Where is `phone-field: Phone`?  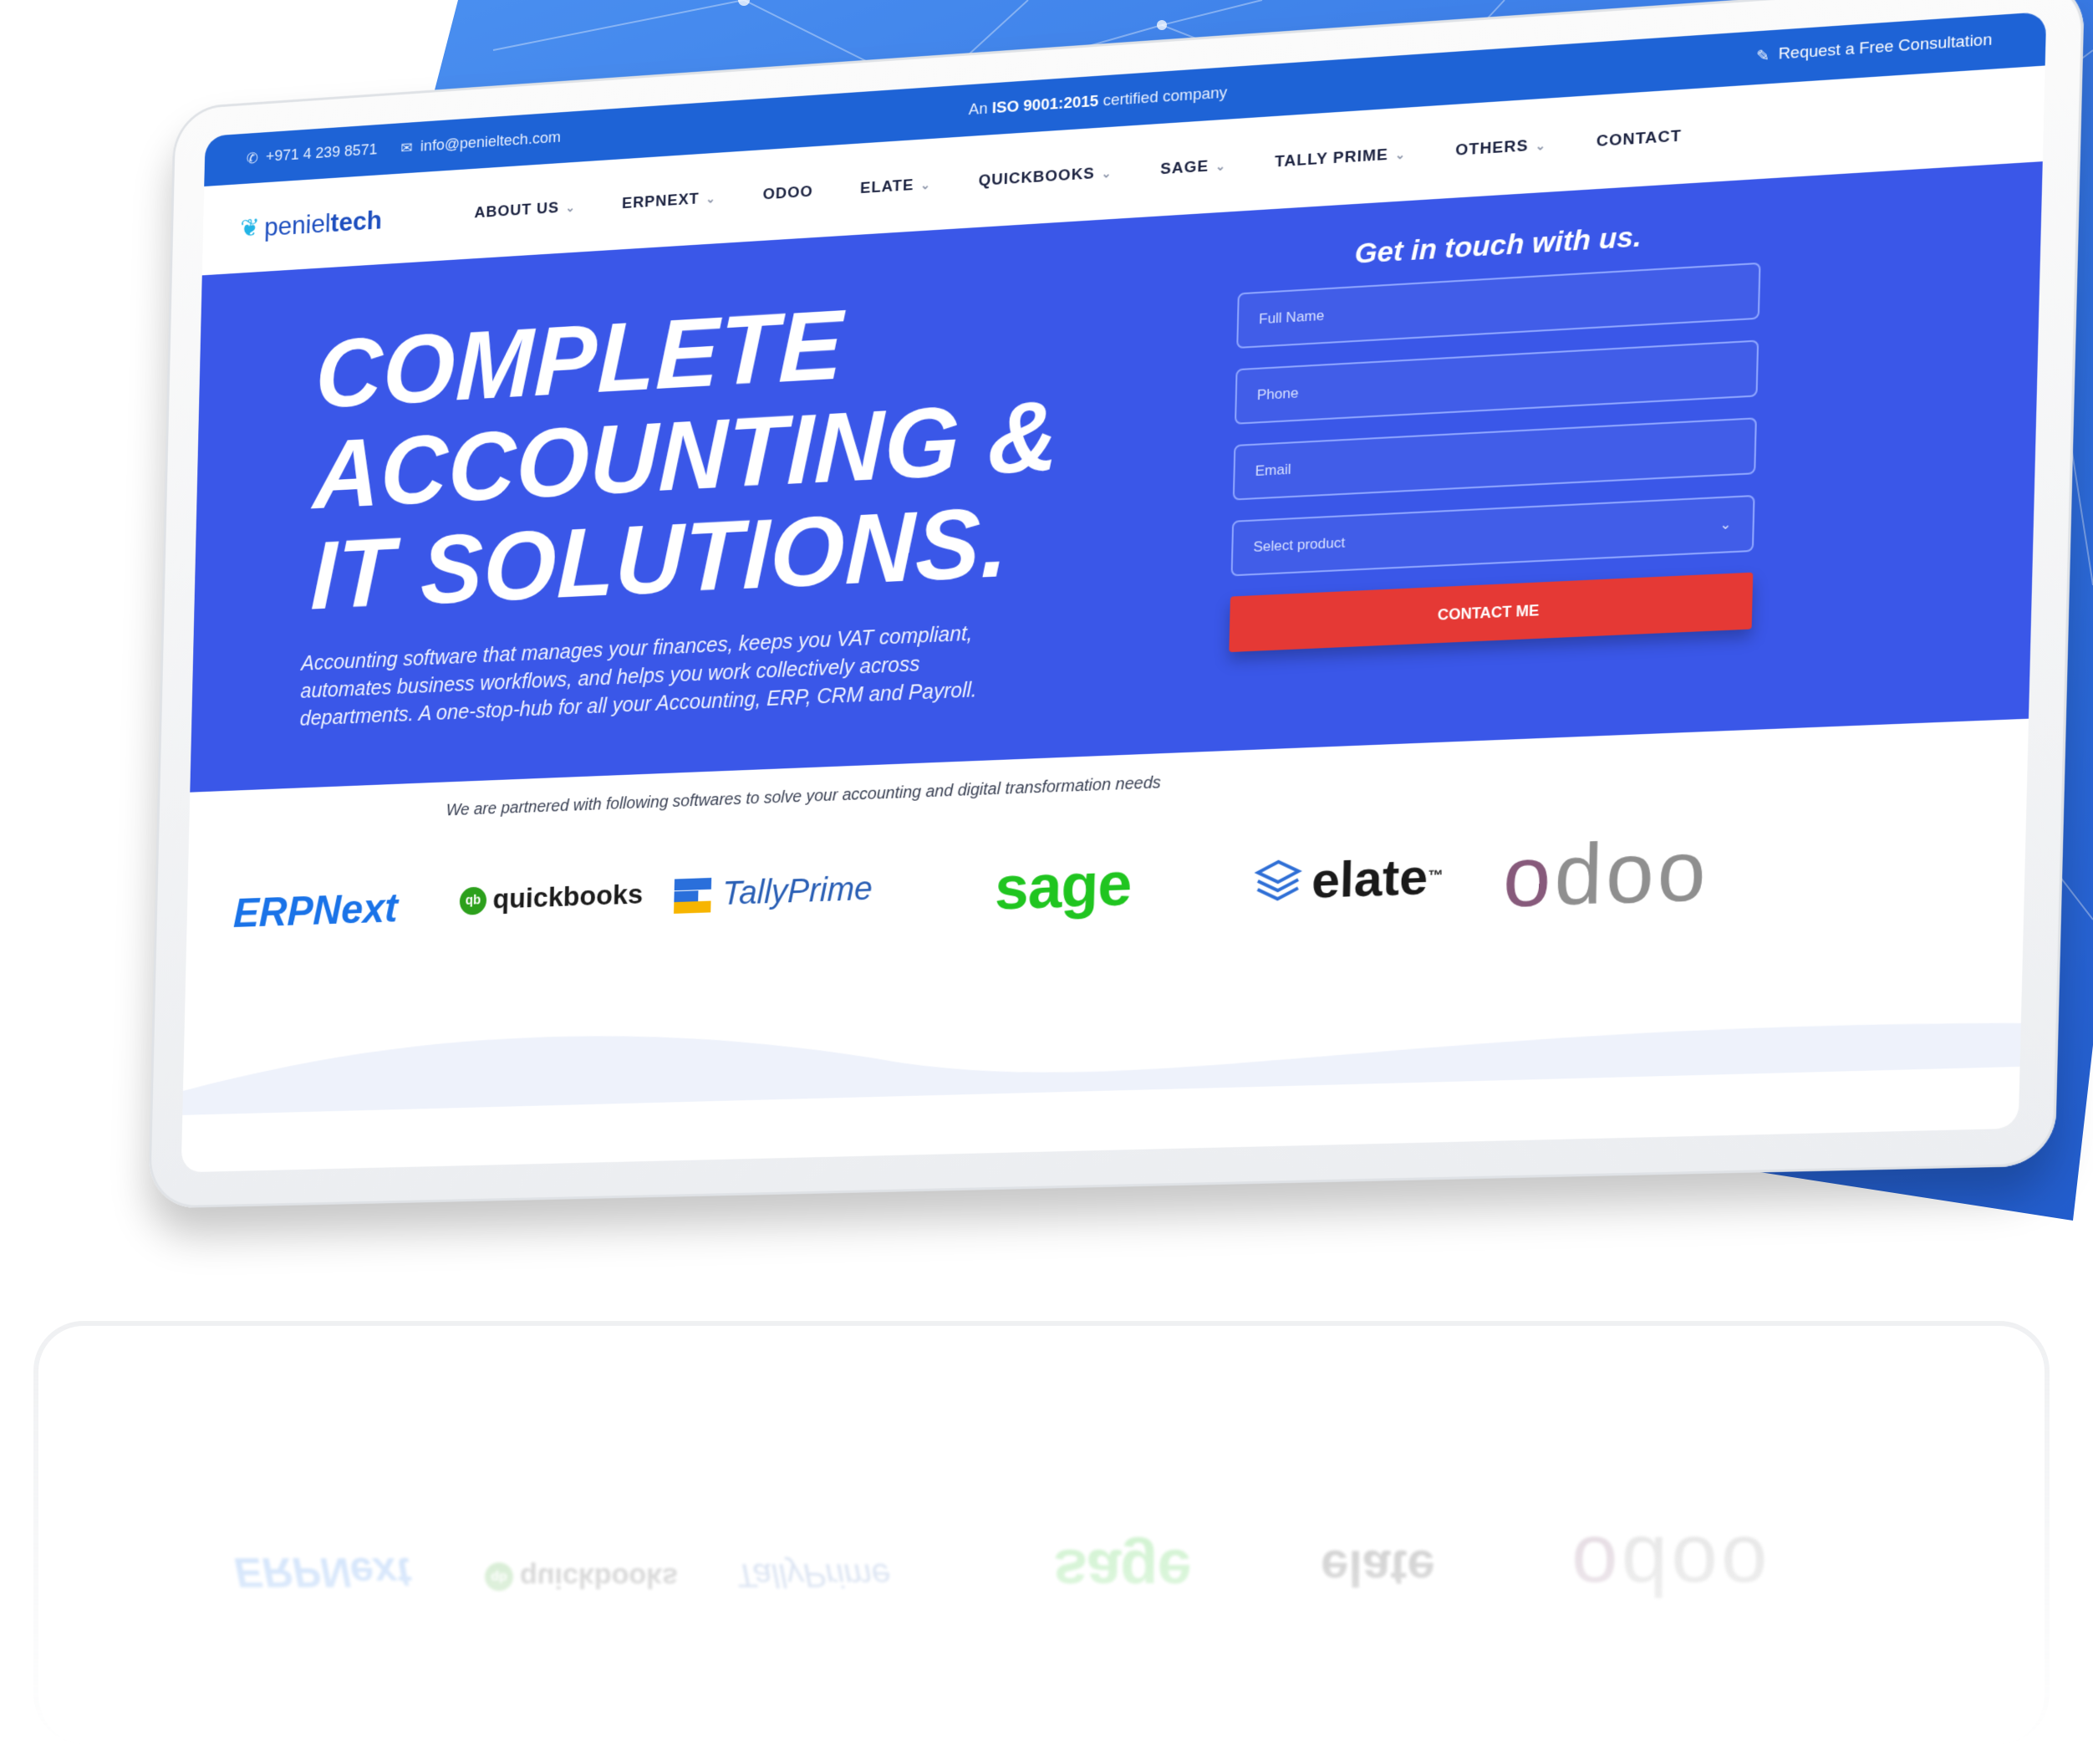
phone-field: Phone is located at coordinates (1496, 382).